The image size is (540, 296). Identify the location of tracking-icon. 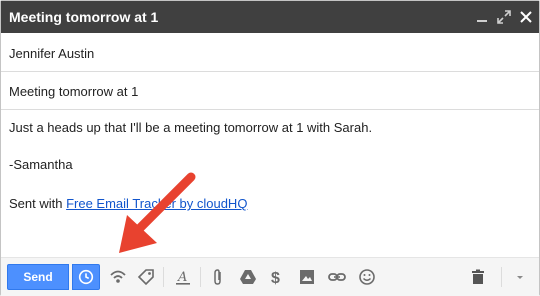
(118, 277).